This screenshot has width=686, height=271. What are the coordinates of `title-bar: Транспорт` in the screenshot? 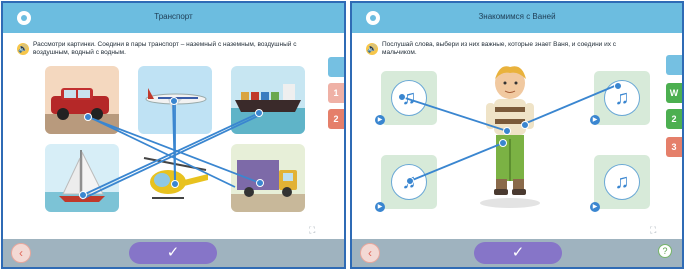 It's located at (173, 18).